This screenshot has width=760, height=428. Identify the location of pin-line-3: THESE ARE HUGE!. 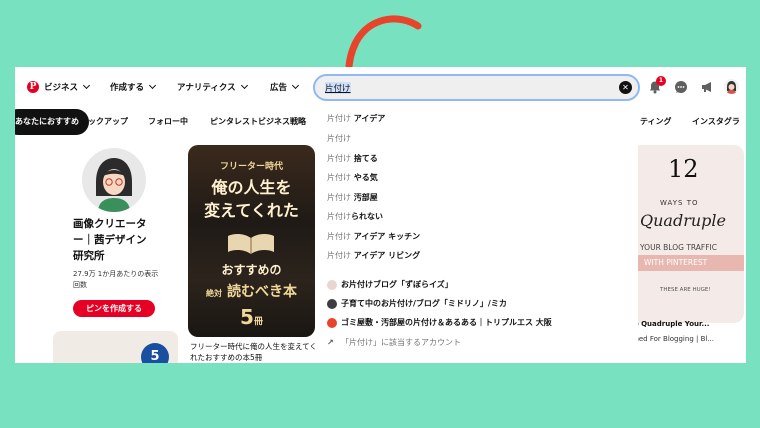
(685, 290).